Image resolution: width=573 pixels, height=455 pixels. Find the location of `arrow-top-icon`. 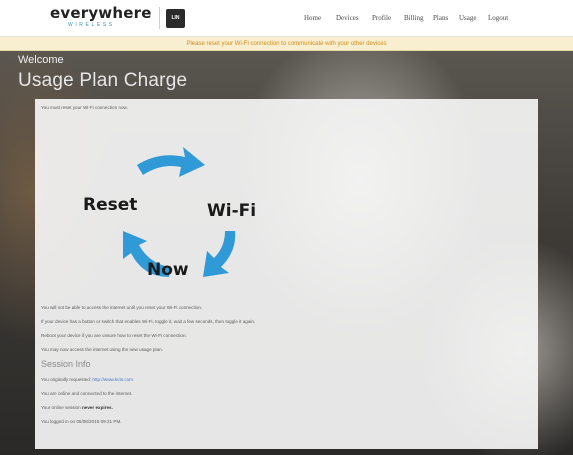

arrow-top-icon is located at coordinates (171, 162).